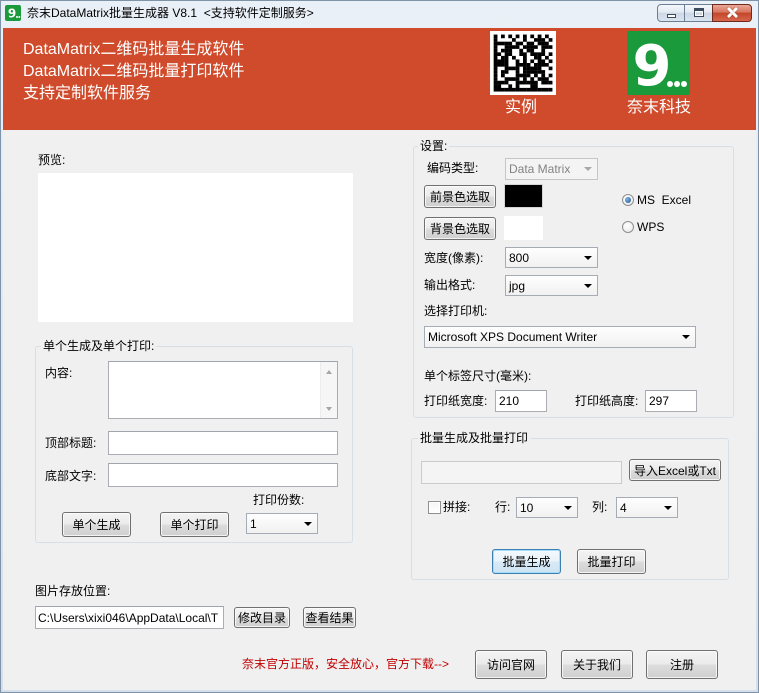  Describe the element at coordinates (328, 390) in the screenshot. I see `content-scrollbar` at that location.